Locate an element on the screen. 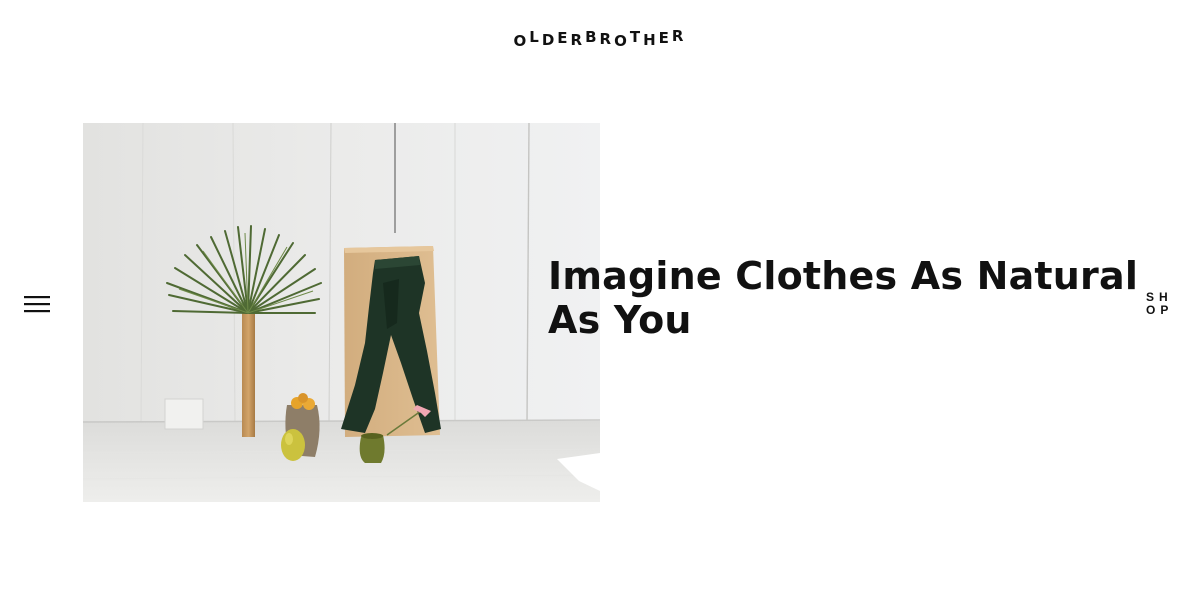 Image resolution: width=1200 pixels, height=613 pixels. logo-letter: H is located at coordinates (651, 39).